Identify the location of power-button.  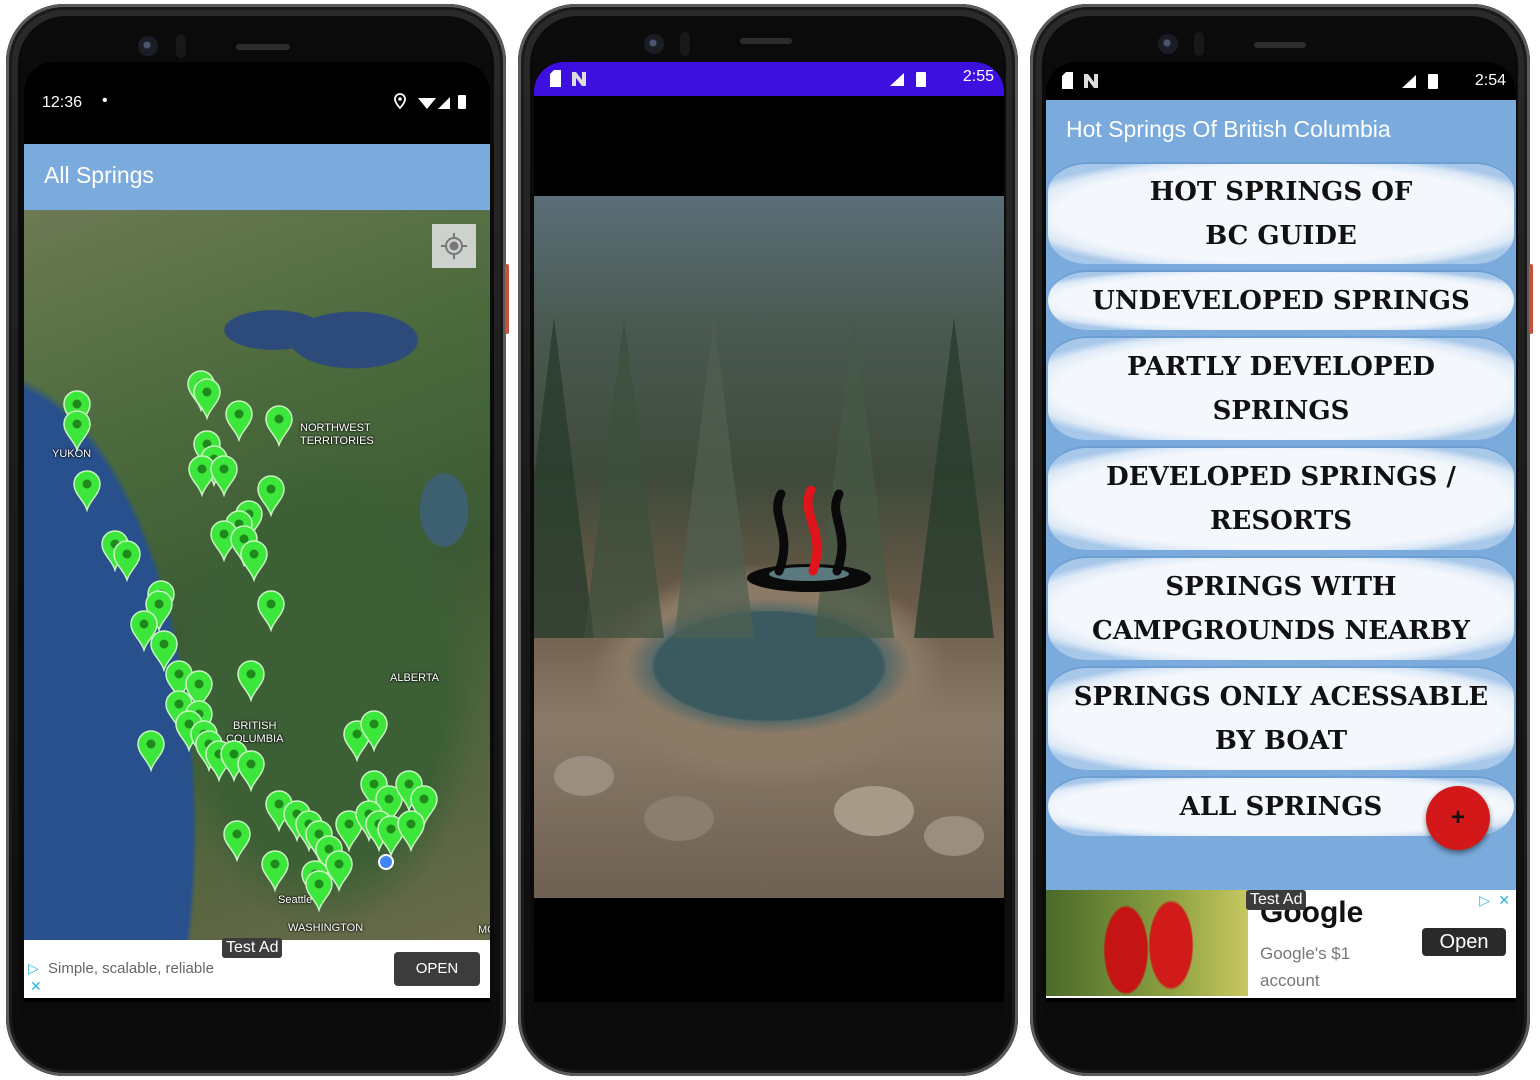
(507, 299).